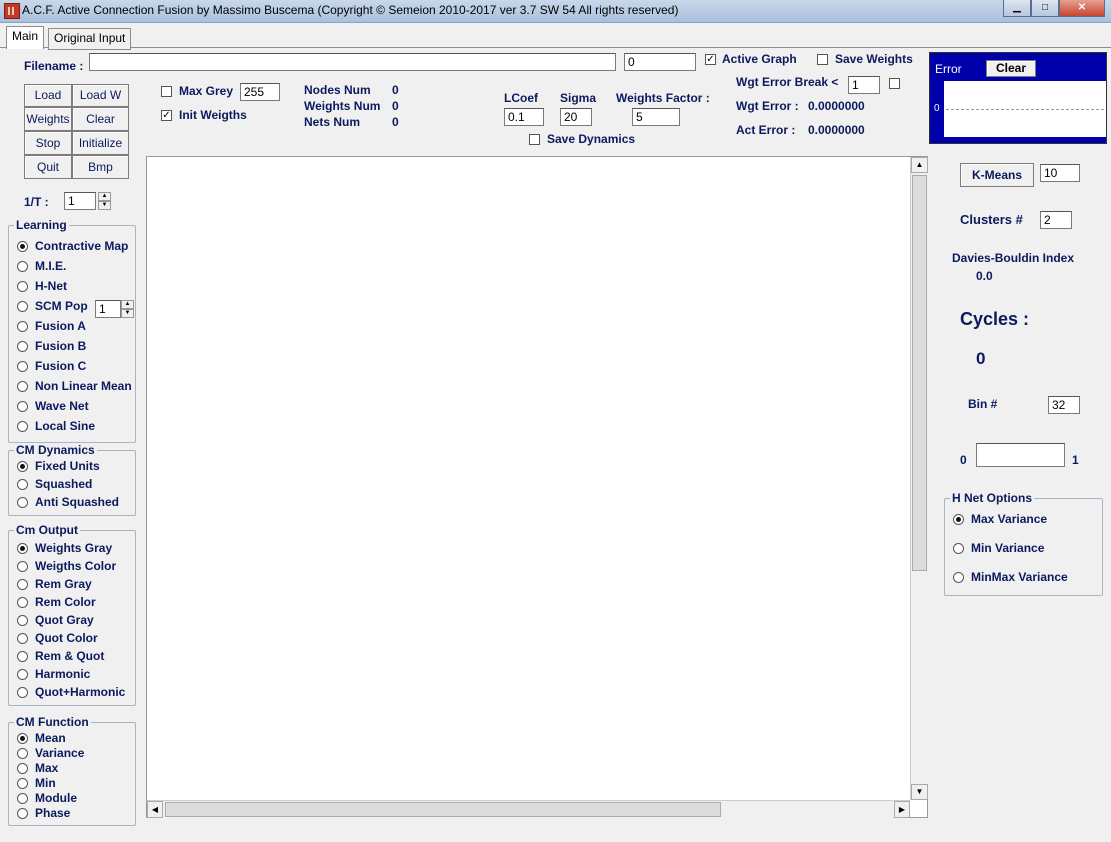  What do you see at coordinates (50, 266) in the screenshot?
I see `learning-option-label: M.I.E.` at bounding box center [50, 266].